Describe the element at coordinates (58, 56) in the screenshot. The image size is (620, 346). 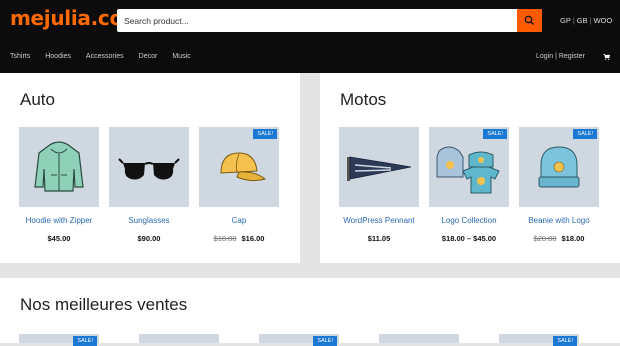
I see `nav-hoodies: Hoodies` at that location.